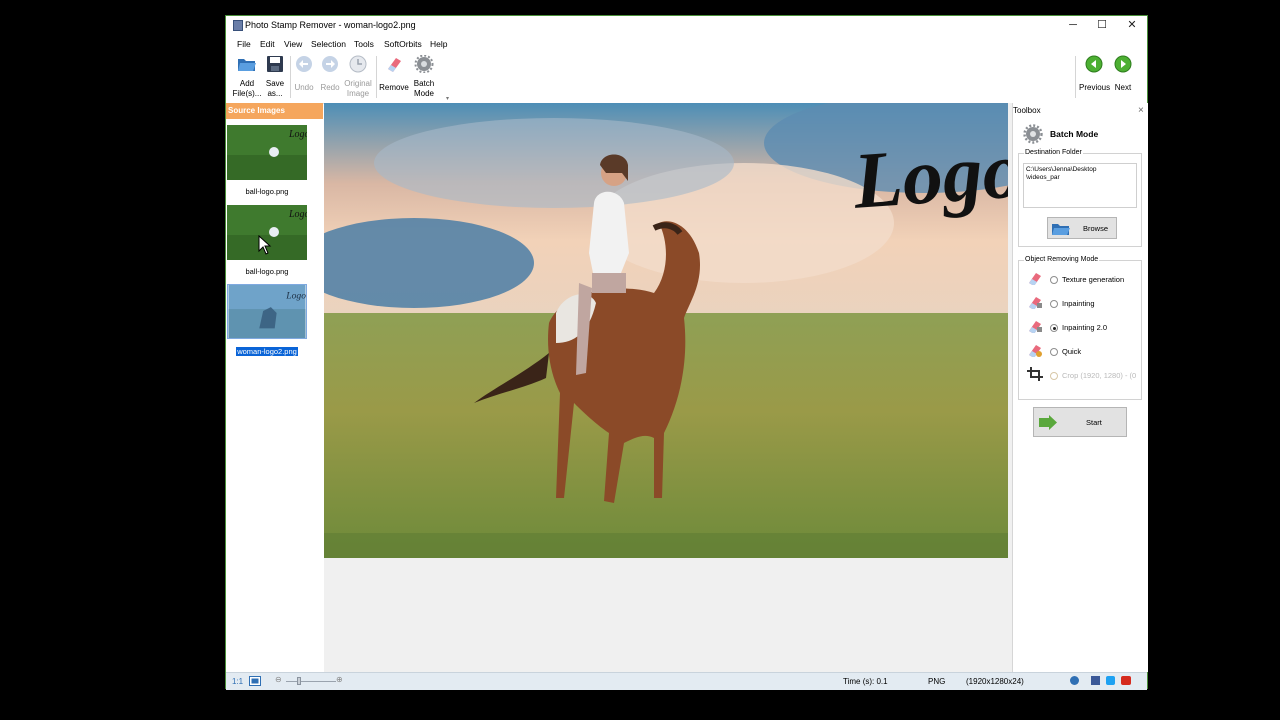 This screenshot has height=720, width=1280. Describe the element at coordinates (328, 44) in the screenshot. I see `menu-selection: Selection` at that location.